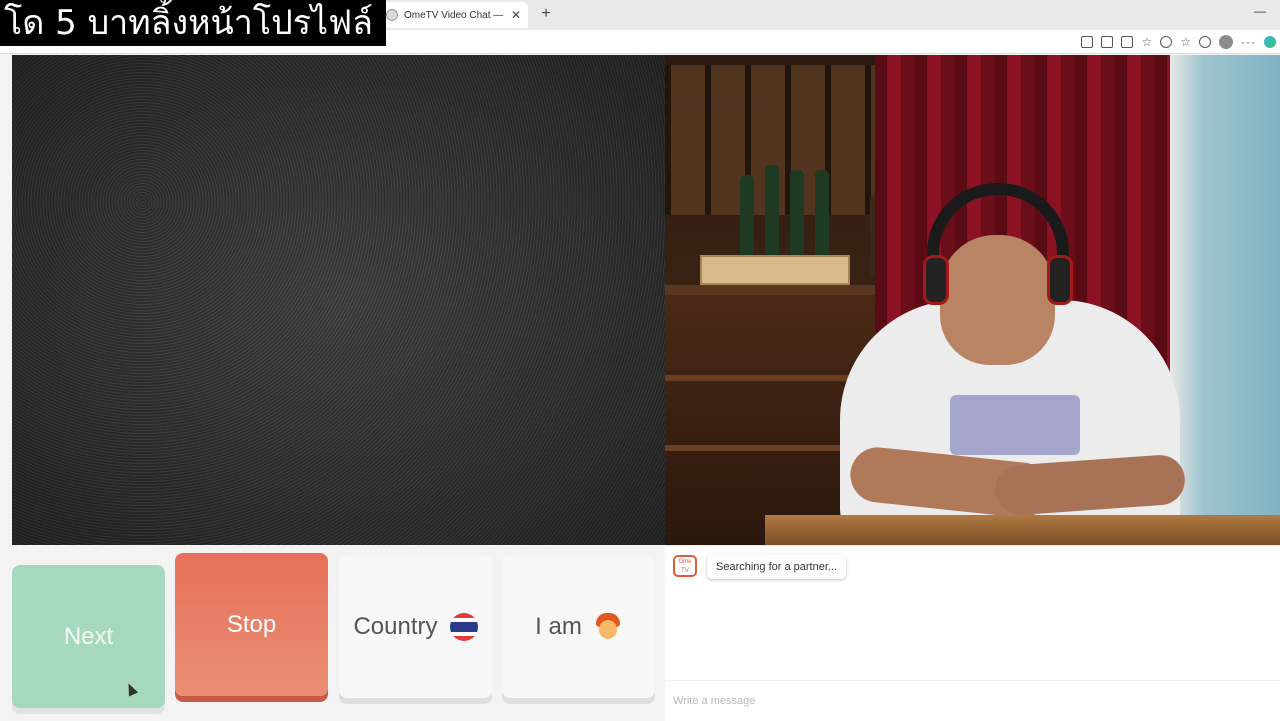  Describe the element at coordinates (1060, 280) in the screenshot. I see `headphone-cup-right` at that location.